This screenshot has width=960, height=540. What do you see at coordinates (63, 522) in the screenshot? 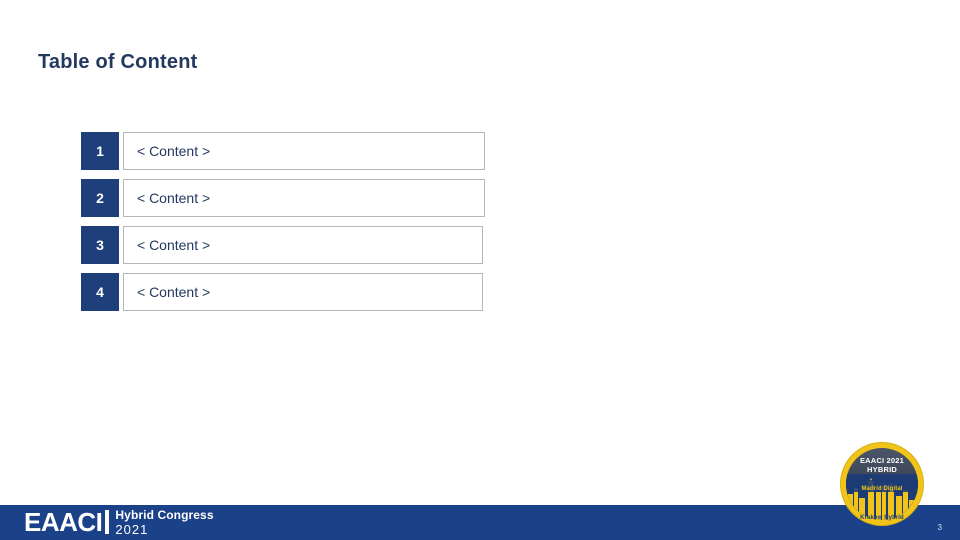
I see `eaaci-logo-wordmark: EAACI` at bounding box center [63, 522].